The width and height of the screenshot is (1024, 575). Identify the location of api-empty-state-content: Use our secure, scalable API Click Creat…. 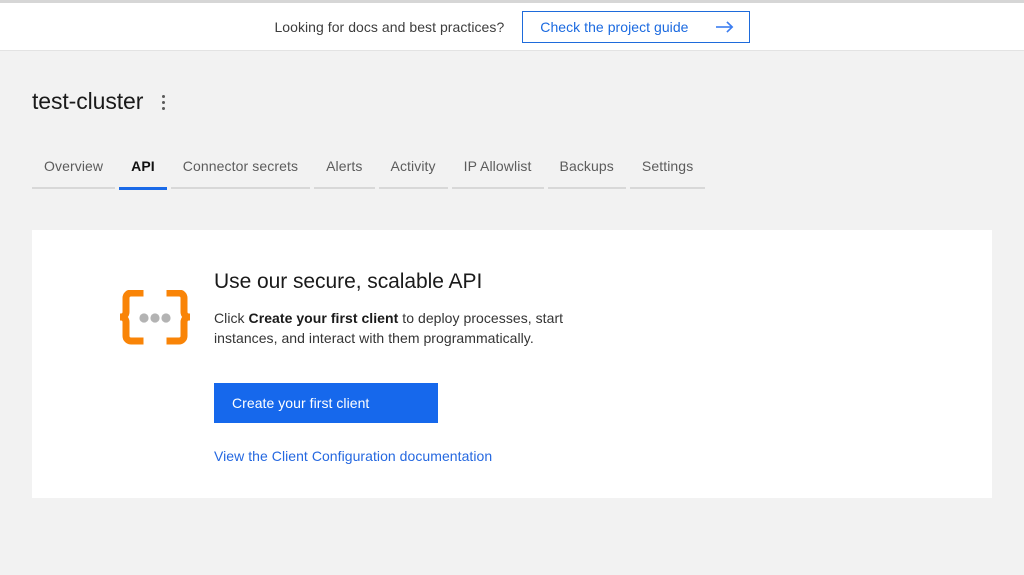
(392, 368).